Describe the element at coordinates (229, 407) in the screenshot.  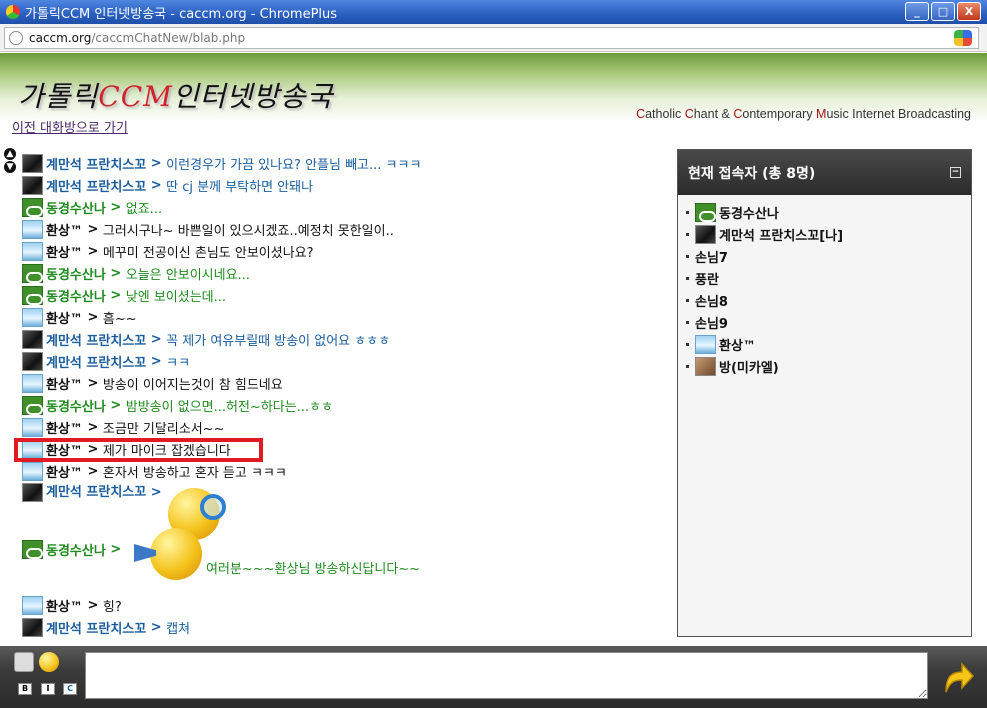
I see `message-text: 밤방송이 없으면...허전~하다는...ㅎㅎ` at that location.